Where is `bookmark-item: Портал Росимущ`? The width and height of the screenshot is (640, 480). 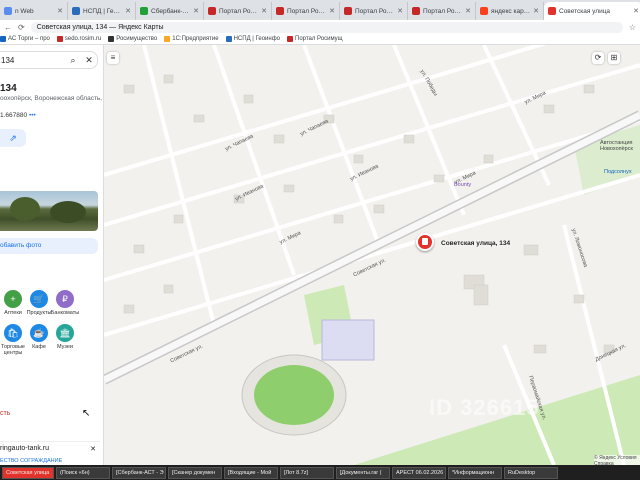 bookmark-item: Портал Росимущ is located at coordinates (315, 39).